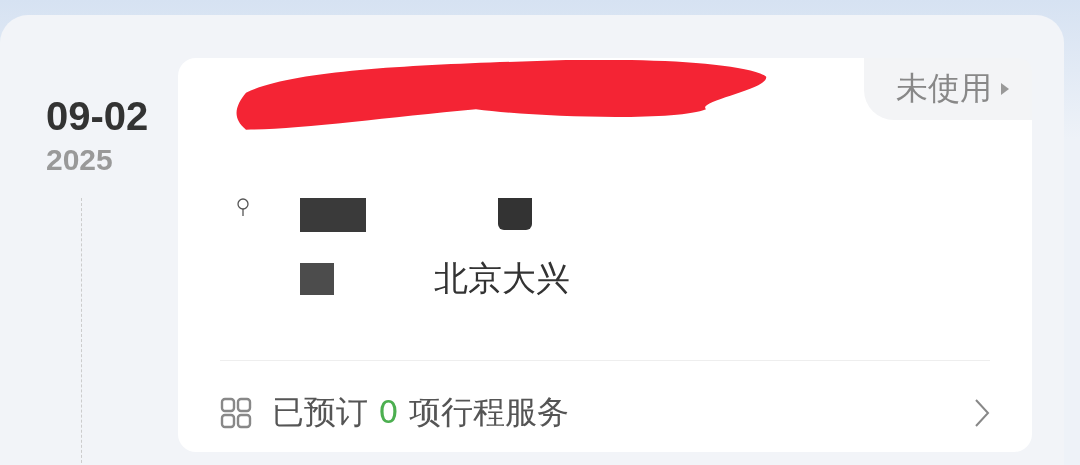 The height and width of the screenshot is (465, 1080). What do you see at coordinates (243, 208) in the screenshot?
I see `location-pin-icon` at bounding box center [243, 208].